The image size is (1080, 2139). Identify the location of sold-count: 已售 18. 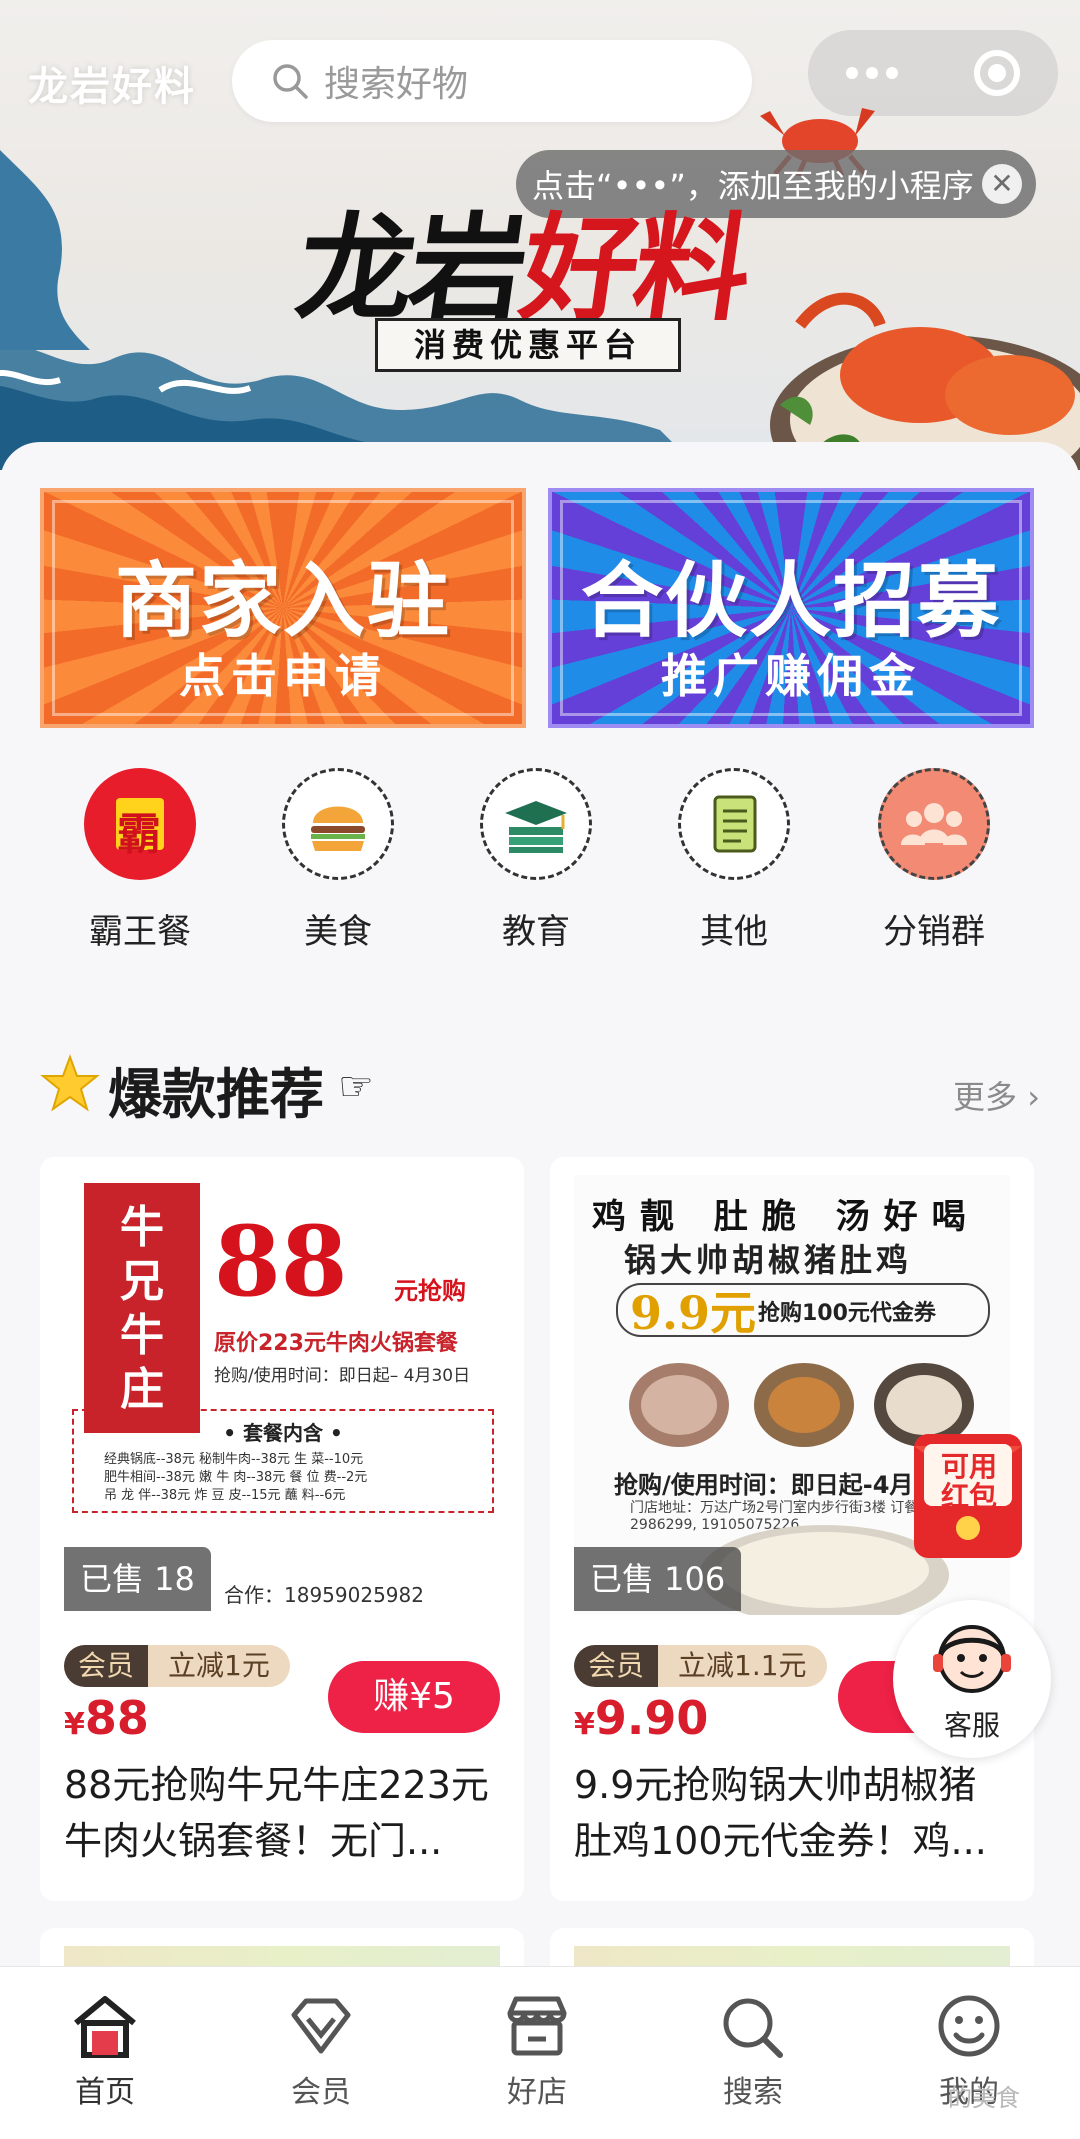
(137, 1579).